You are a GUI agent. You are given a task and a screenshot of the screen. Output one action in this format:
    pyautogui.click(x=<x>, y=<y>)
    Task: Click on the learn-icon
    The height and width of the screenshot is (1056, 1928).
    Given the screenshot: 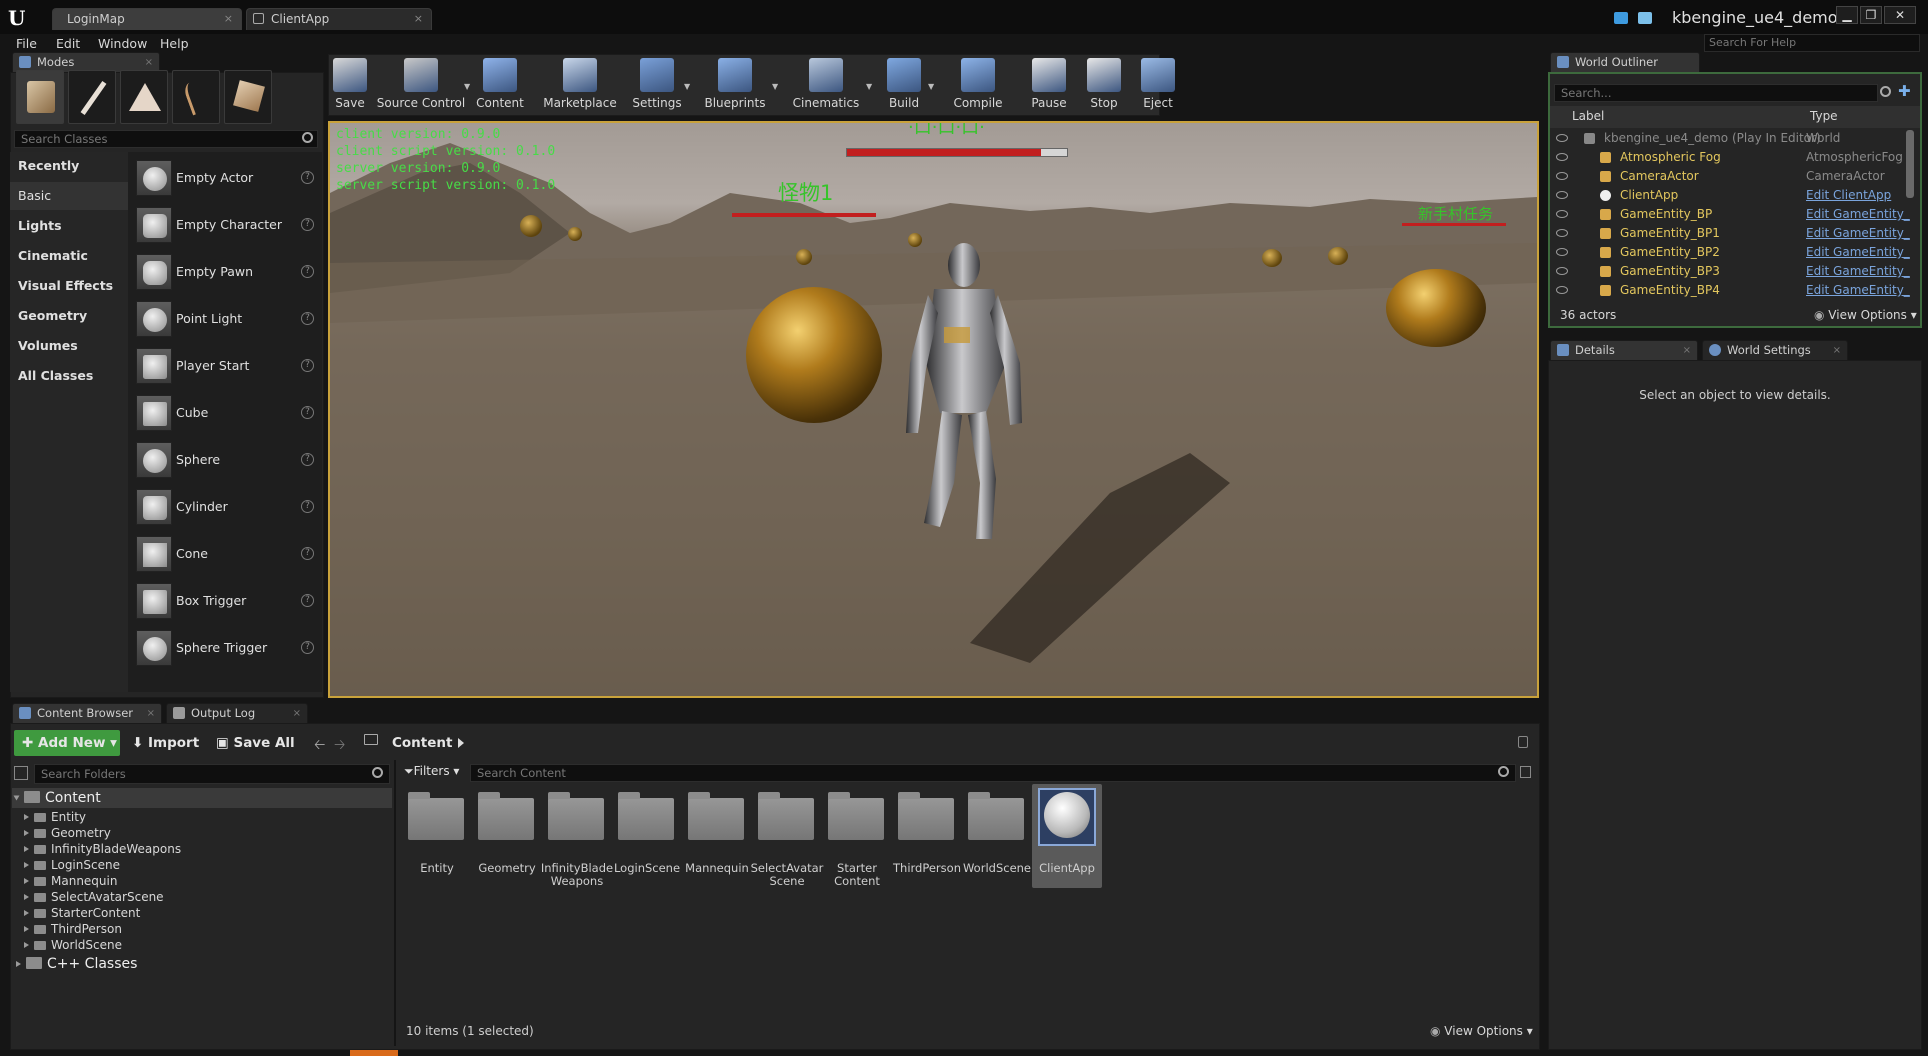 What is the action you would take?
    pyautogui.click(x=1645, y=18)
    